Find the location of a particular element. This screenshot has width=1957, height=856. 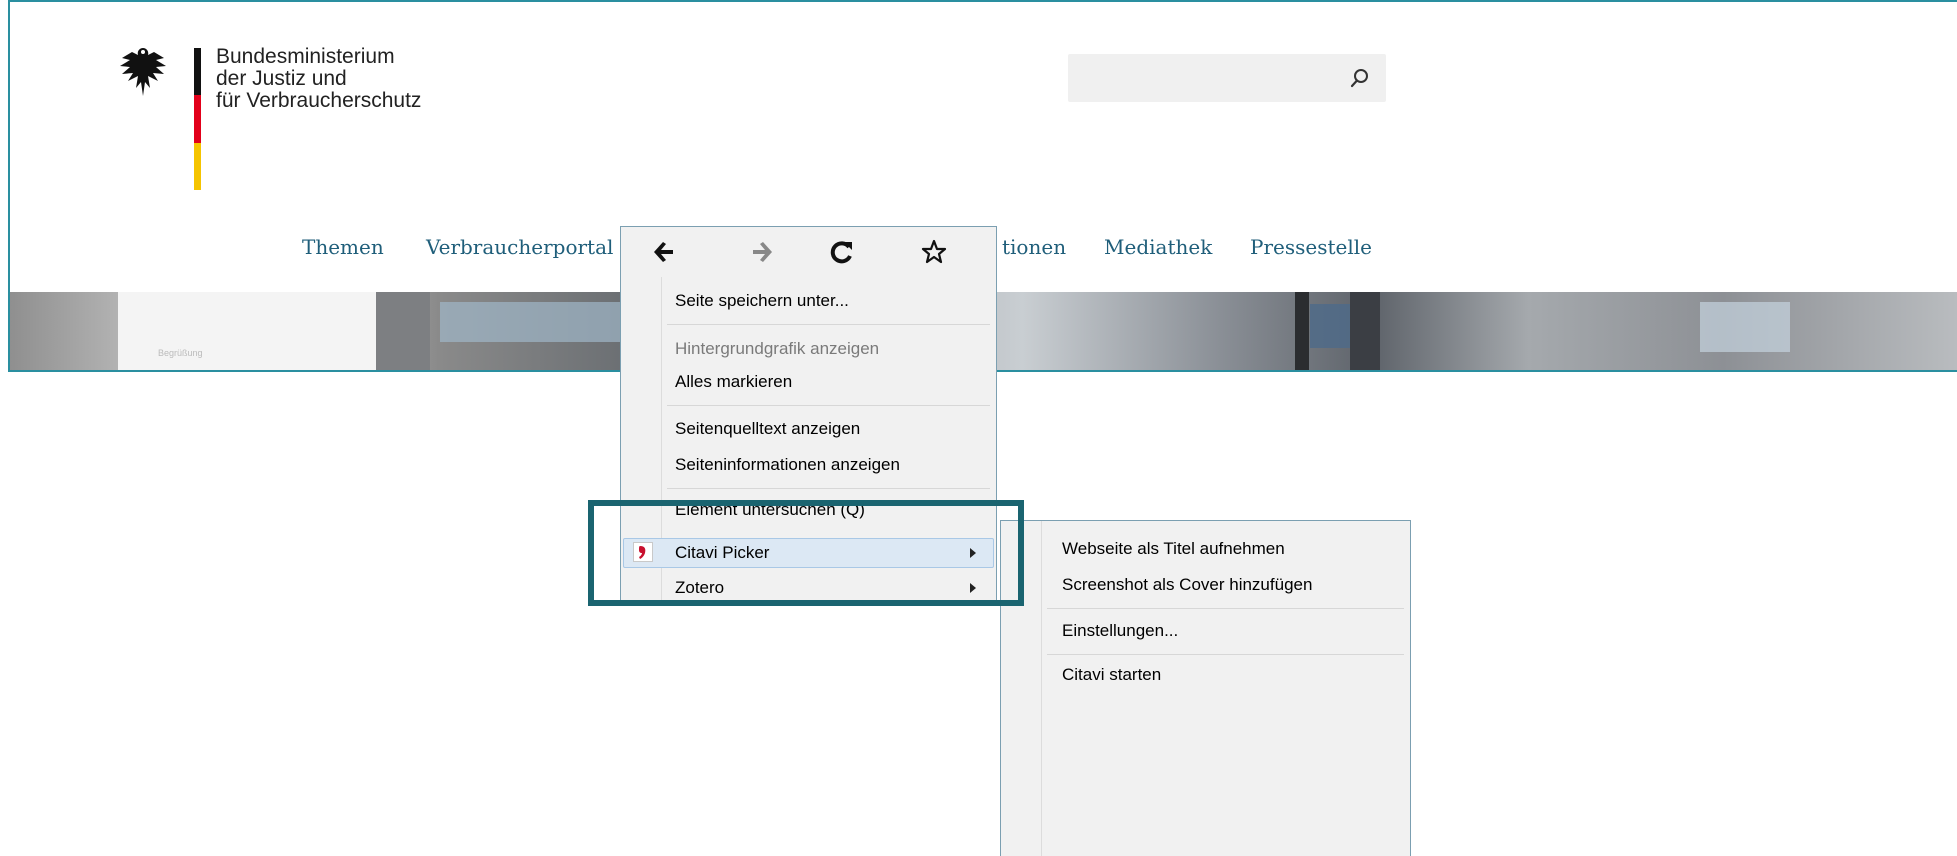

menu-item-view-background: Hintergrundgrafik anzeigen is located at coordinates (777, 349).